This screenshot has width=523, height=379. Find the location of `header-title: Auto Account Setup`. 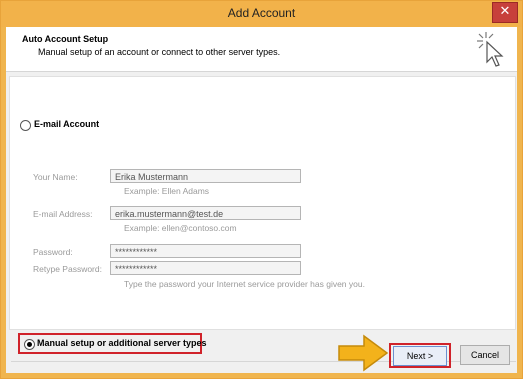

header-title: Auto Account Setup is located at coordinates (65, 39).